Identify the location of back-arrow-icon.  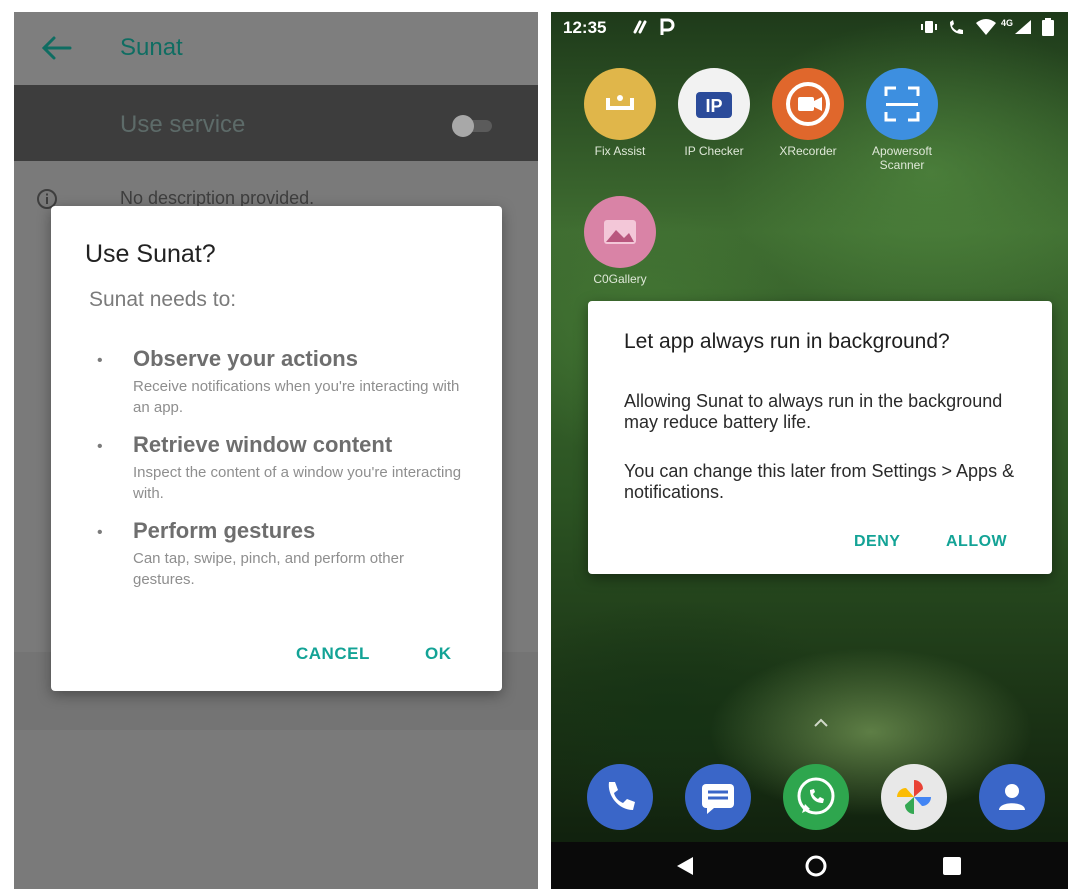
(56, 48).